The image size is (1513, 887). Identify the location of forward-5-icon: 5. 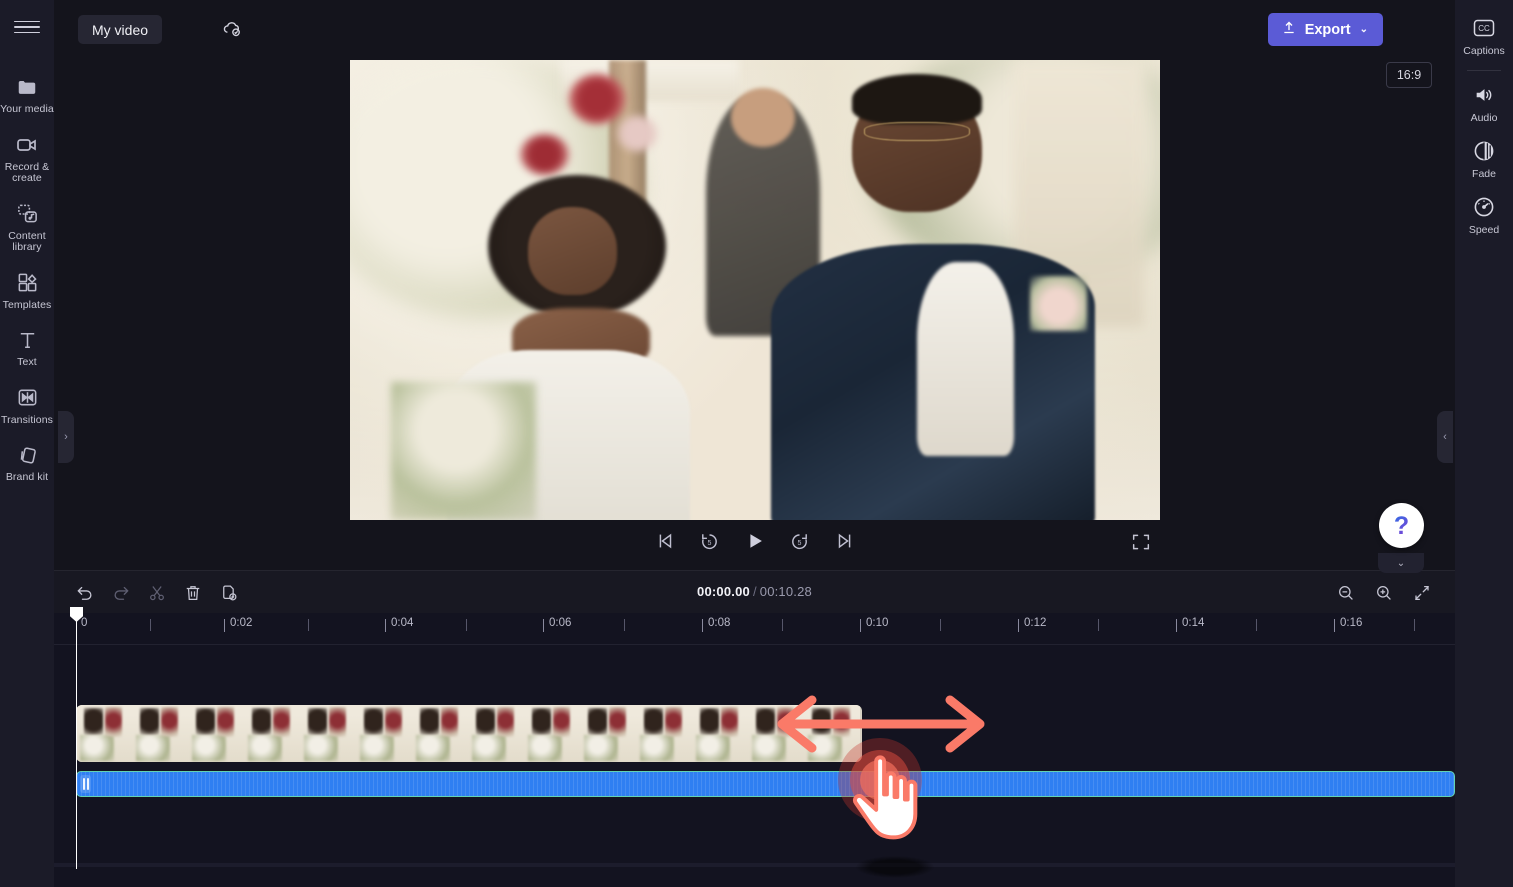
(800, 541).